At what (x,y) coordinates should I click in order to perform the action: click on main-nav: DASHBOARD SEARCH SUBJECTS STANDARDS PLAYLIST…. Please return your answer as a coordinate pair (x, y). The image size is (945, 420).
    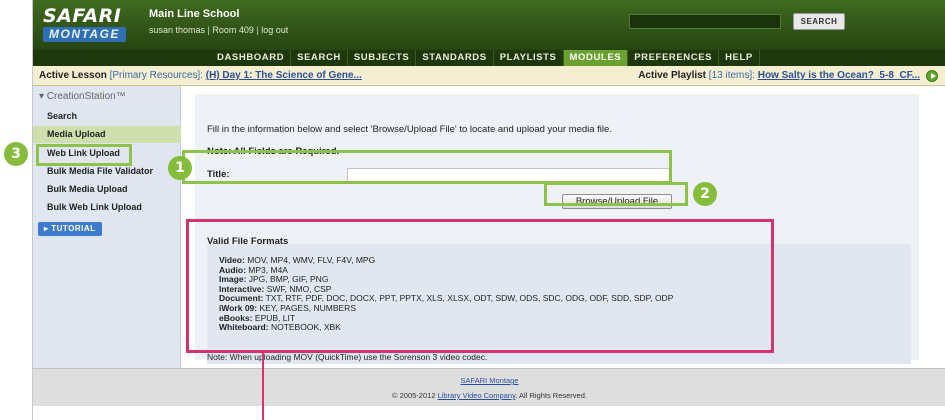
    Looking at the image, I should click on (489, 58).